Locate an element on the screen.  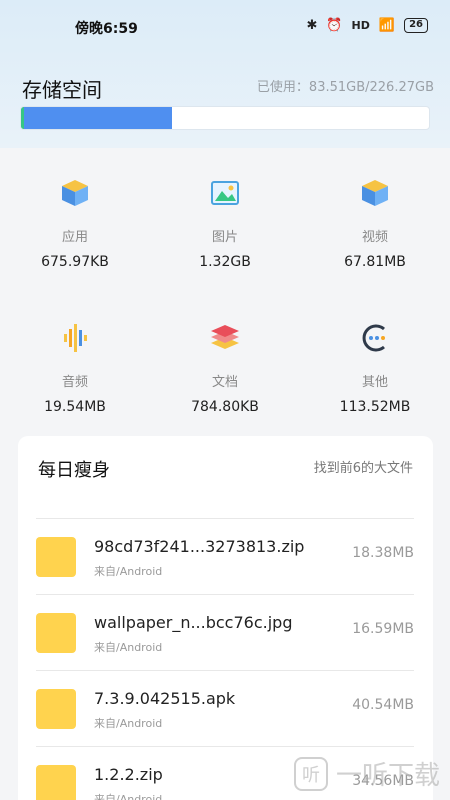
image-icon is located at coordinates (225, 193).